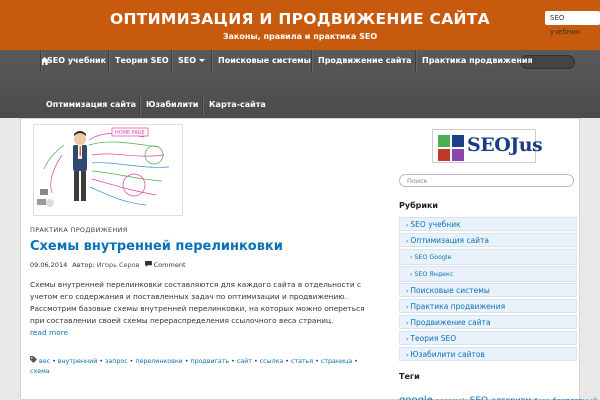 Image resolution: width=600 pixels, height=400 pixels. What do you see at coordinates (434, 274) in the screenshot?
I see `sidebar-rubric-label: SEO Яндекс` at bounding box center [434, 274].